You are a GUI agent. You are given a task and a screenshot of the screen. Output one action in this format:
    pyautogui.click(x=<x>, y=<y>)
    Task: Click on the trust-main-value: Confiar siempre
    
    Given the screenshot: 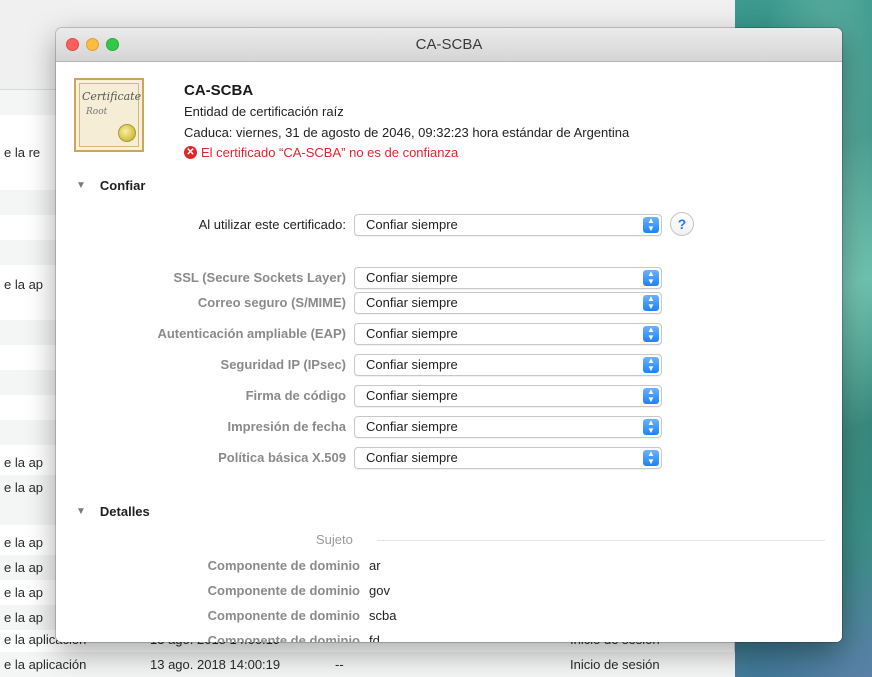 What is the action you would take?
    pyautogui.click(x=412, y=224)
    